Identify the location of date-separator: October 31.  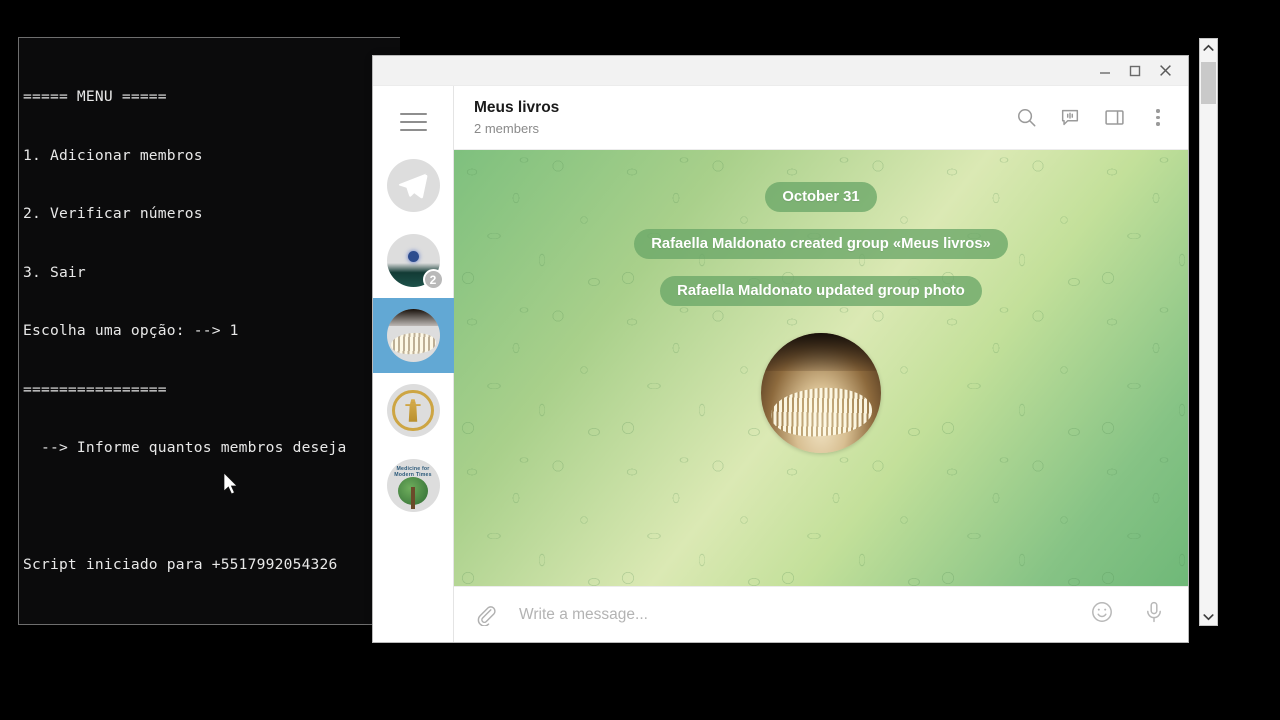
(821, 197).